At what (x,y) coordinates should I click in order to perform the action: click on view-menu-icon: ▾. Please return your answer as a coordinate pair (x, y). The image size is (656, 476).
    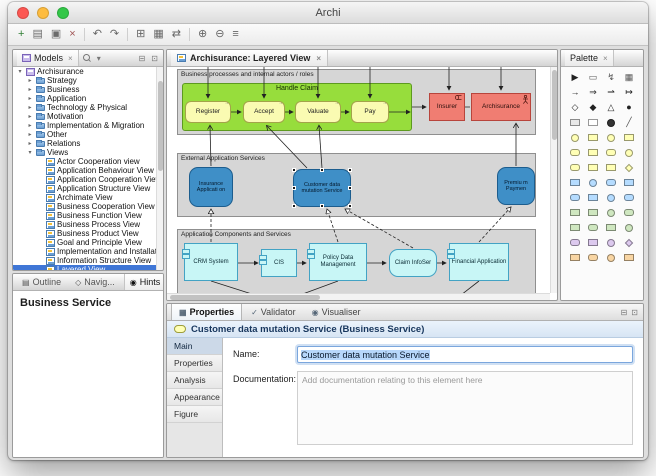
    Looking at the image, I should click on (99, 58).